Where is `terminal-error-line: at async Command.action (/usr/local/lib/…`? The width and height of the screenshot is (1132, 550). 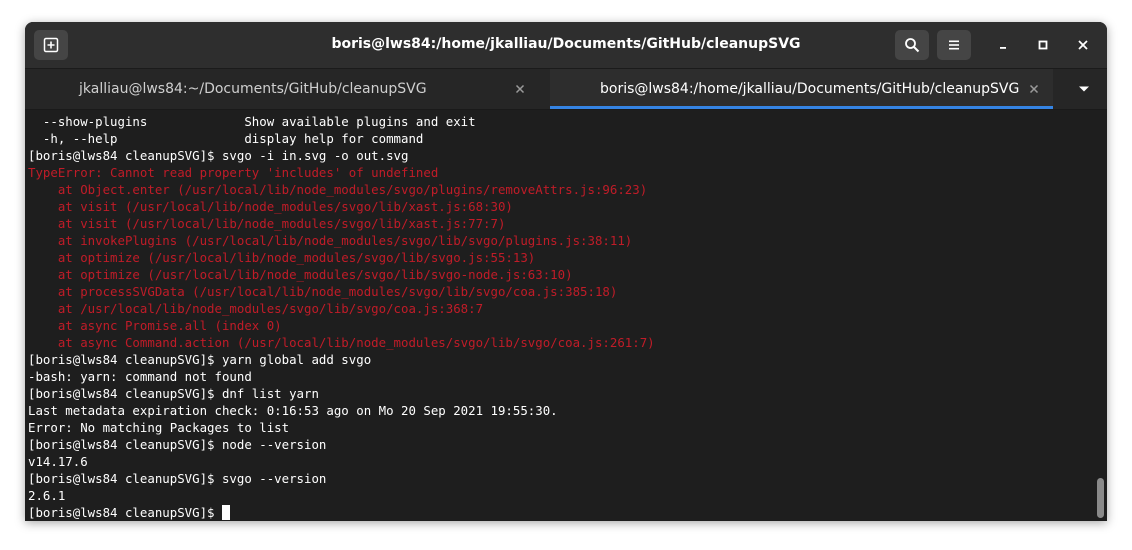 terminal-error-line: at async Command.action (/usr/local/lib/… is located at coordinates (341, 342).